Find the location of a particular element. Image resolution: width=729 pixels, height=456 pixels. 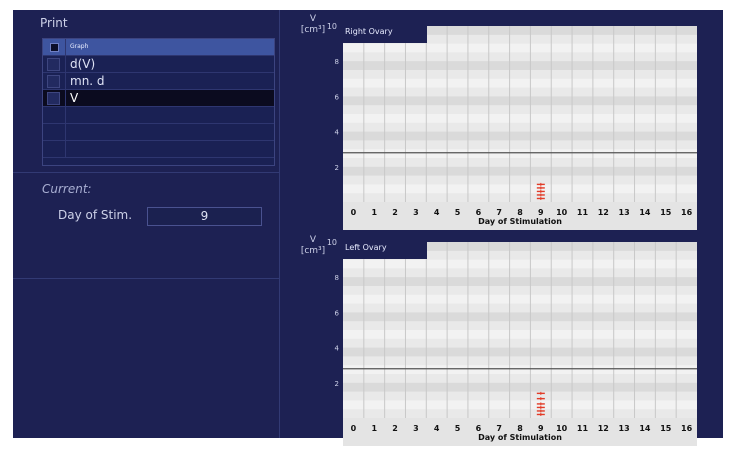

day-of-stim-label: Day of Stim. is located at coordinates (95, 215).